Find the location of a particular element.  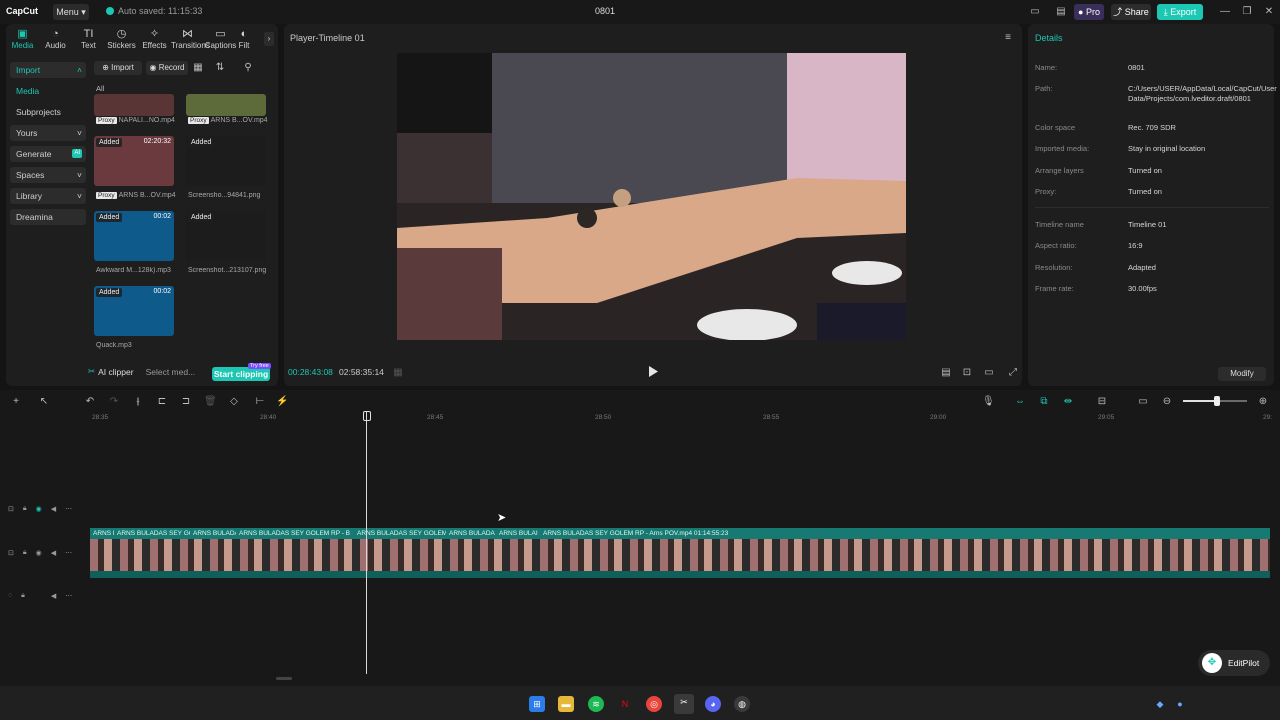

chrome-icon: ◎ is located at coordinates (654, 704).